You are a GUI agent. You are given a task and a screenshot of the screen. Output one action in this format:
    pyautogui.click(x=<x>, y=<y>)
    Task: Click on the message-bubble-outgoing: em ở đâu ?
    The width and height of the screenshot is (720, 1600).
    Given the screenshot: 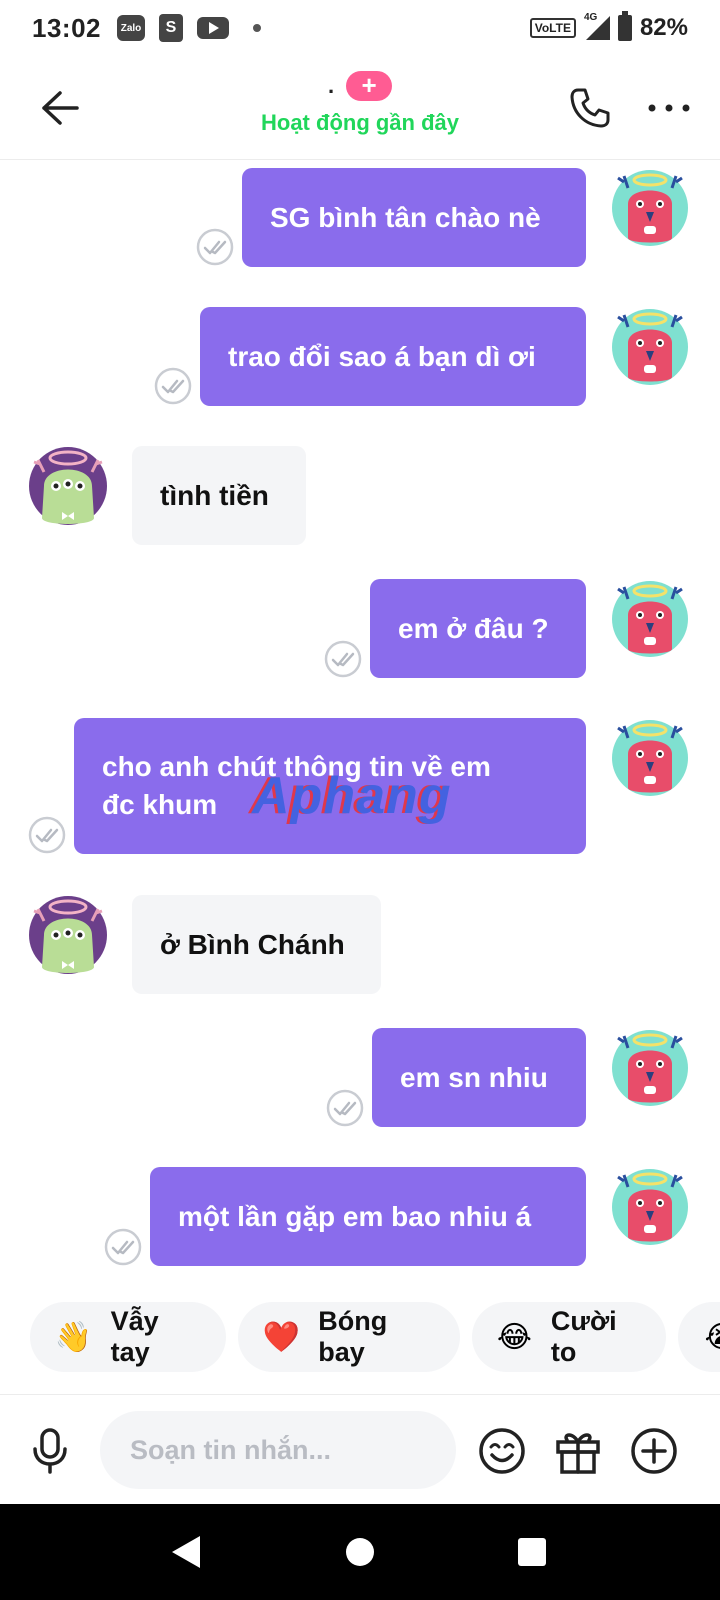 What is the action you would take?
    pyautogui.click(x=478, y=628)
    